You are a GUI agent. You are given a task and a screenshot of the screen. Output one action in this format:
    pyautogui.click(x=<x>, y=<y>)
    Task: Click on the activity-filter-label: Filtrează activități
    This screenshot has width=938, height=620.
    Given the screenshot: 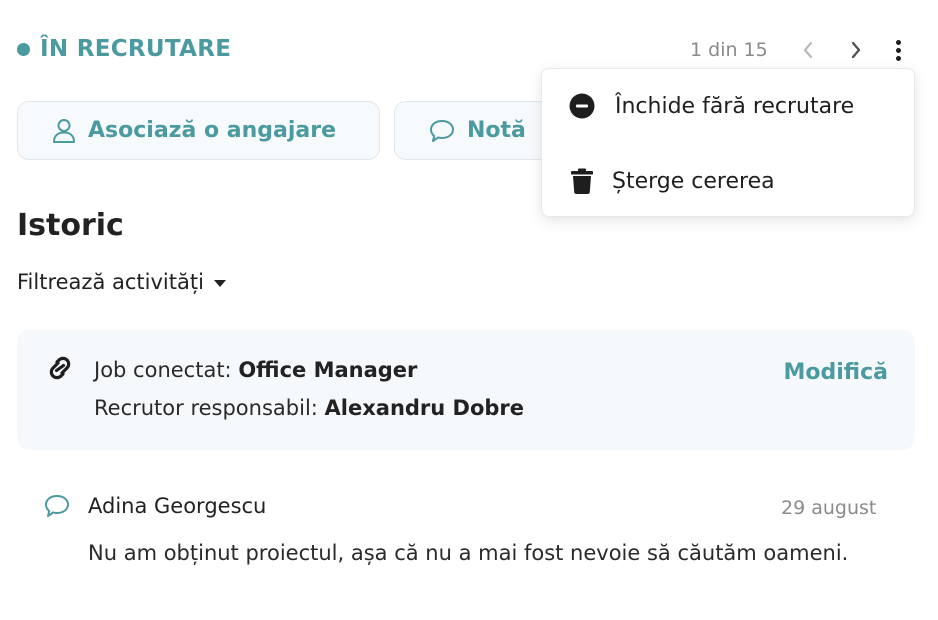 What is the action you would take?
    pyautogui.click(x=110, y=282)
    